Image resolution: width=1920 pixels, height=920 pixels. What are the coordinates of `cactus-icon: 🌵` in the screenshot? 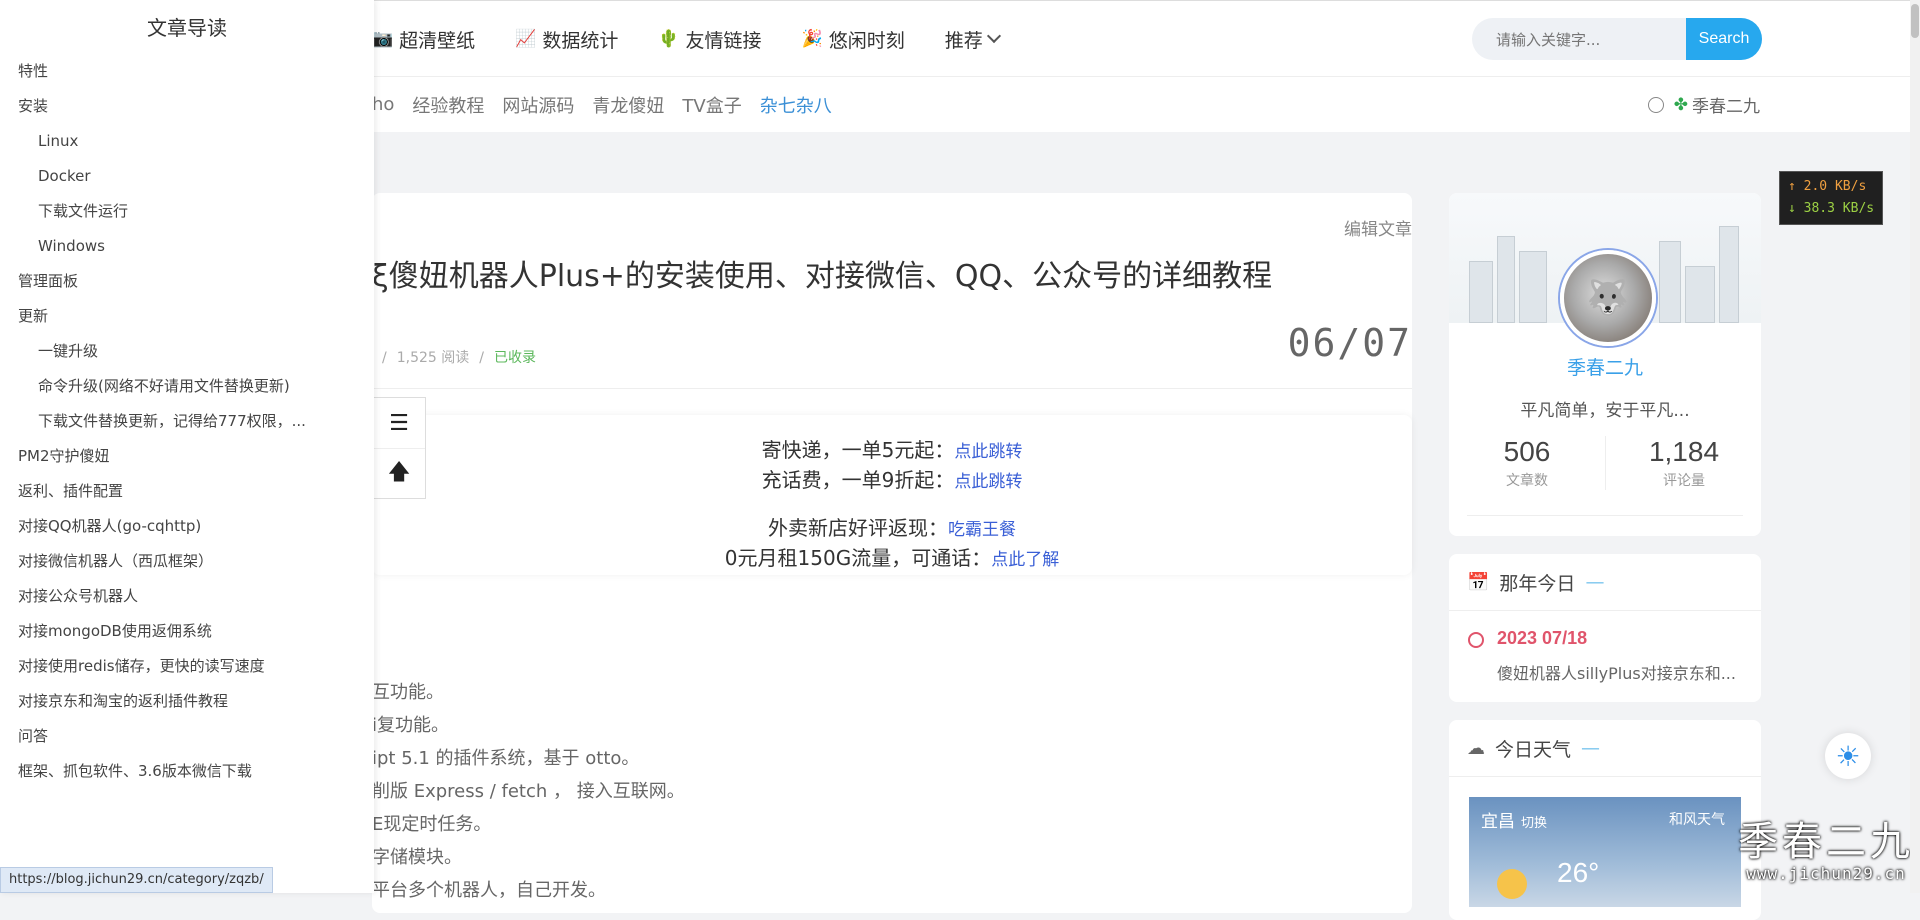 It's located at (669, 39).